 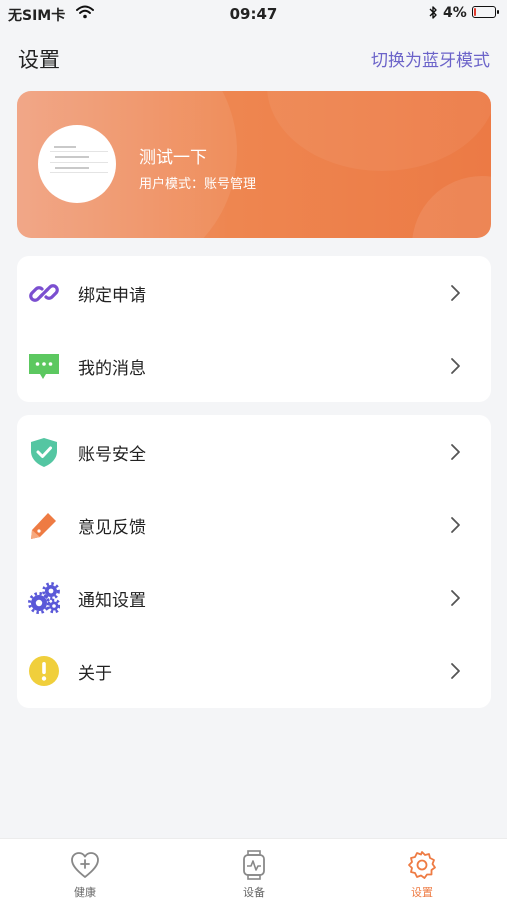 What do you see at coordinates (254, 892) in the screenshot?
I see `tab-label: 设备` at bounding box center [254, 892].